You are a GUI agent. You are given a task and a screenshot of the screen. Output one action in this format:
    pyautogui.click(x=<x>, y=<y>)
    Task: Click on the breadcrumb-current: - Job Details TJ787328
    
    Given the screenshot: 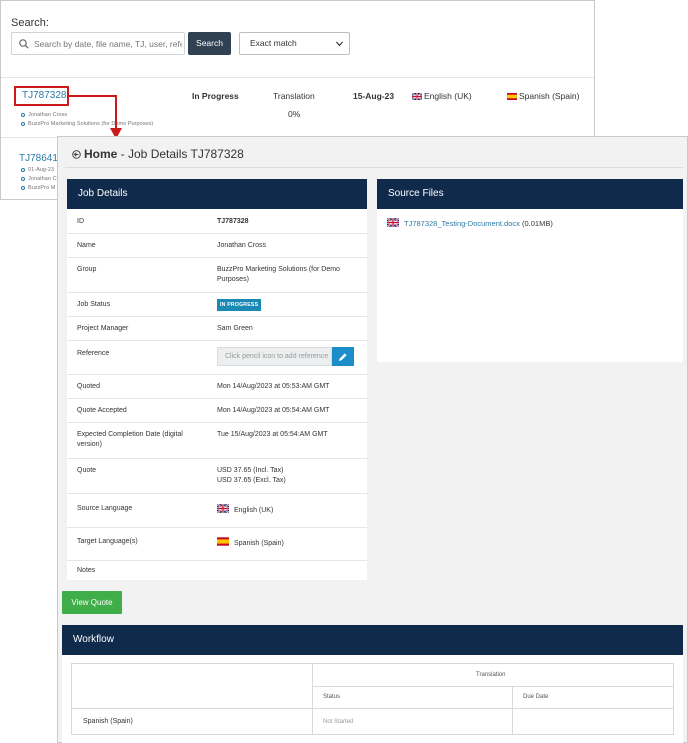 What is the action you would take?
    pyautogui.click(x=180, y=154)
    